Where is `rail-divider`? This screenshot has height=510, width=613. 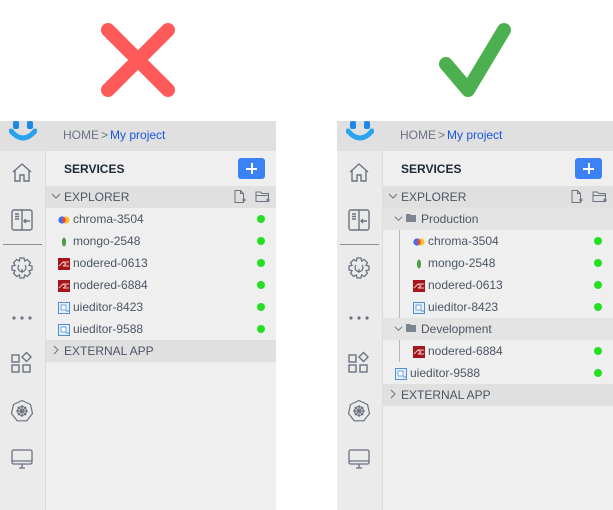
rail-divider is located at coordinates (22, 244).